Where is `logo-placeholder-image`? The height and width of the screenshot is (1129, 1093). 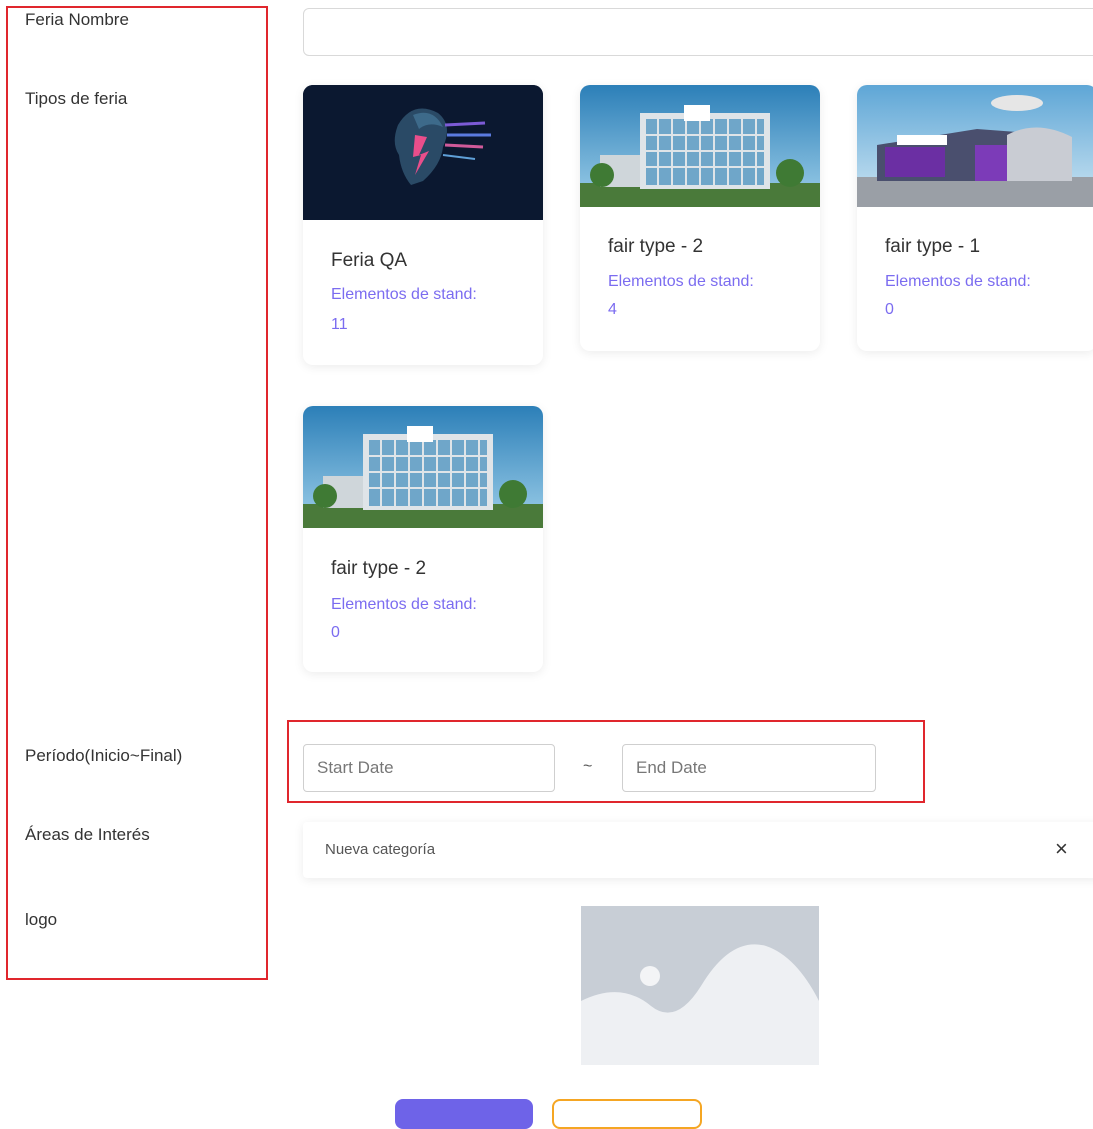
logo-placeholder-image is located at coordinates (700, 985).